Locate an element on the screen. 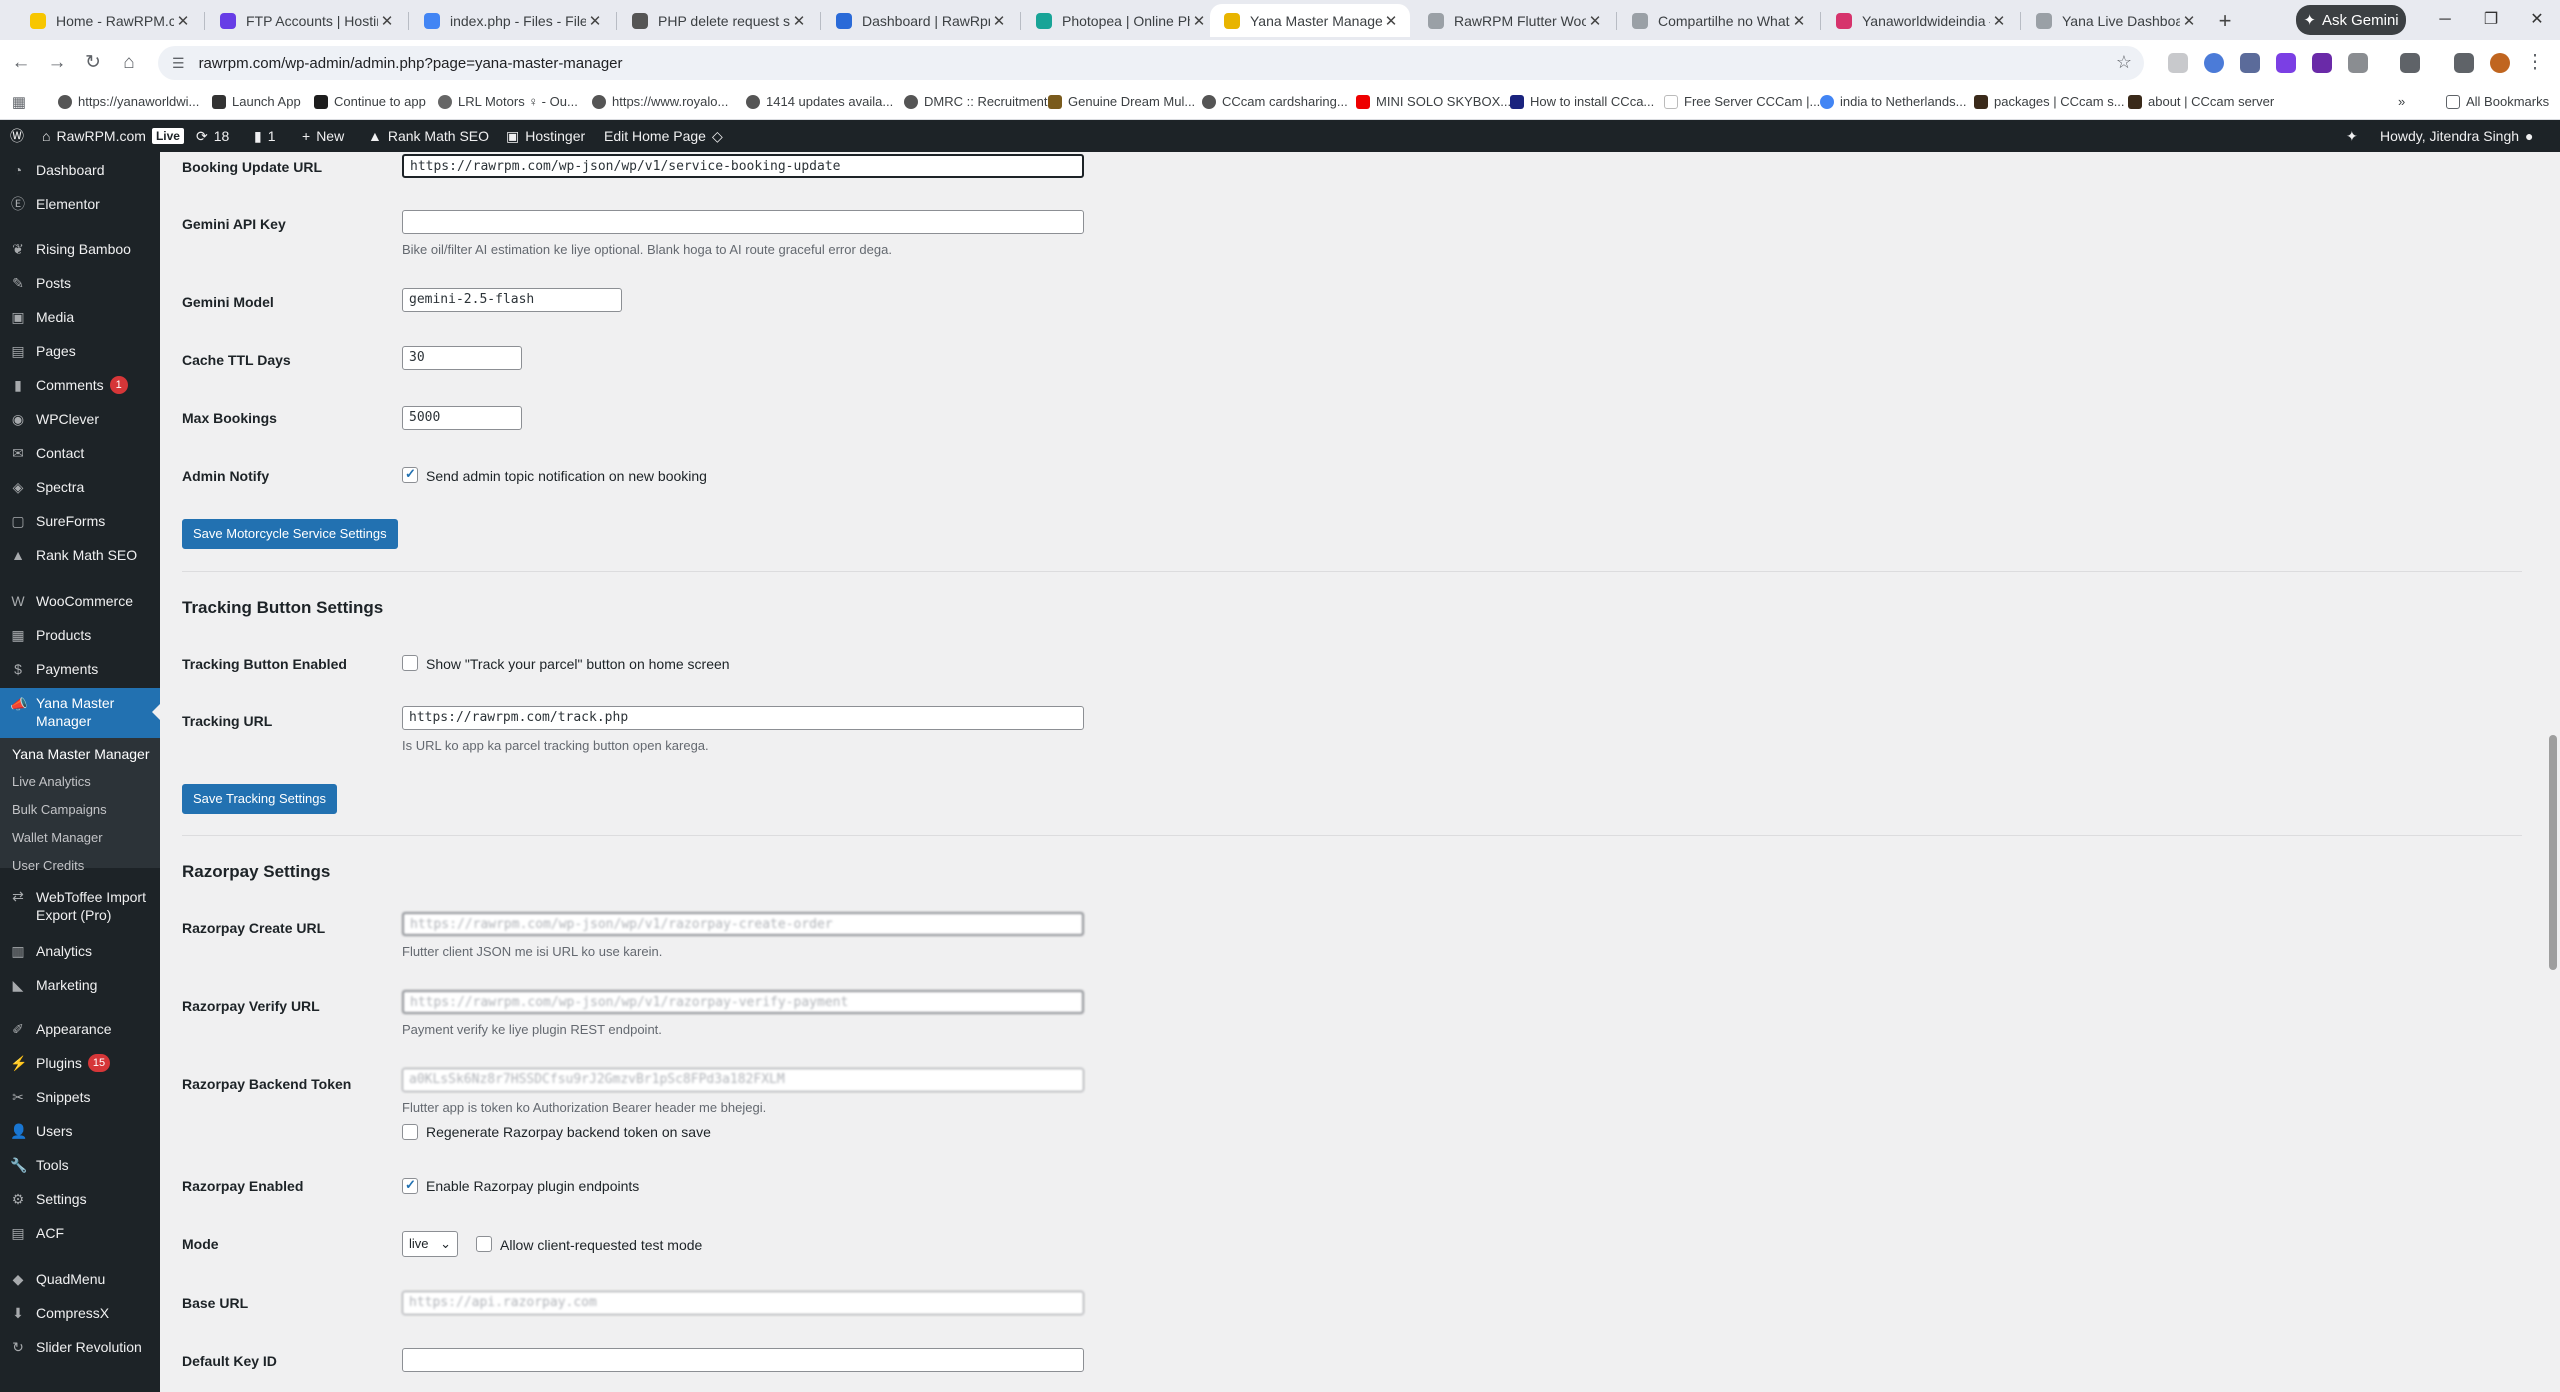  sidebar-item-webtoffee: ⇄ WebToffee Import Export (Pro) is located at coordinates (80, 906).